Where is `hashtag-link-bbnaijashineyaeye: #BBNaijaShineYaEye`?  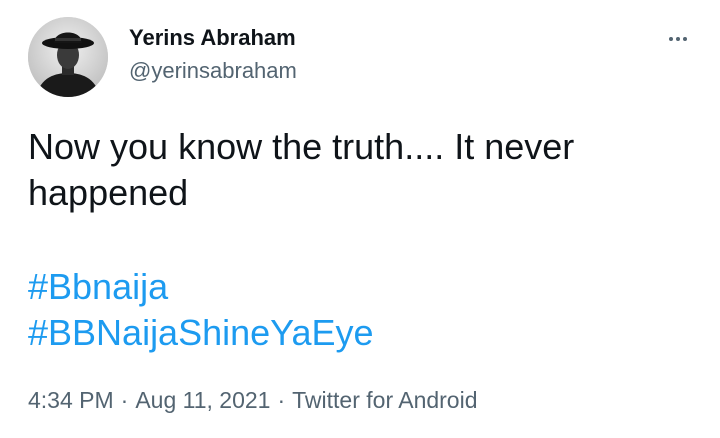 hashtag-link-bbnaijashineyaeye: #BBNaijaShineYaEye is located at coordinates (201, 333).